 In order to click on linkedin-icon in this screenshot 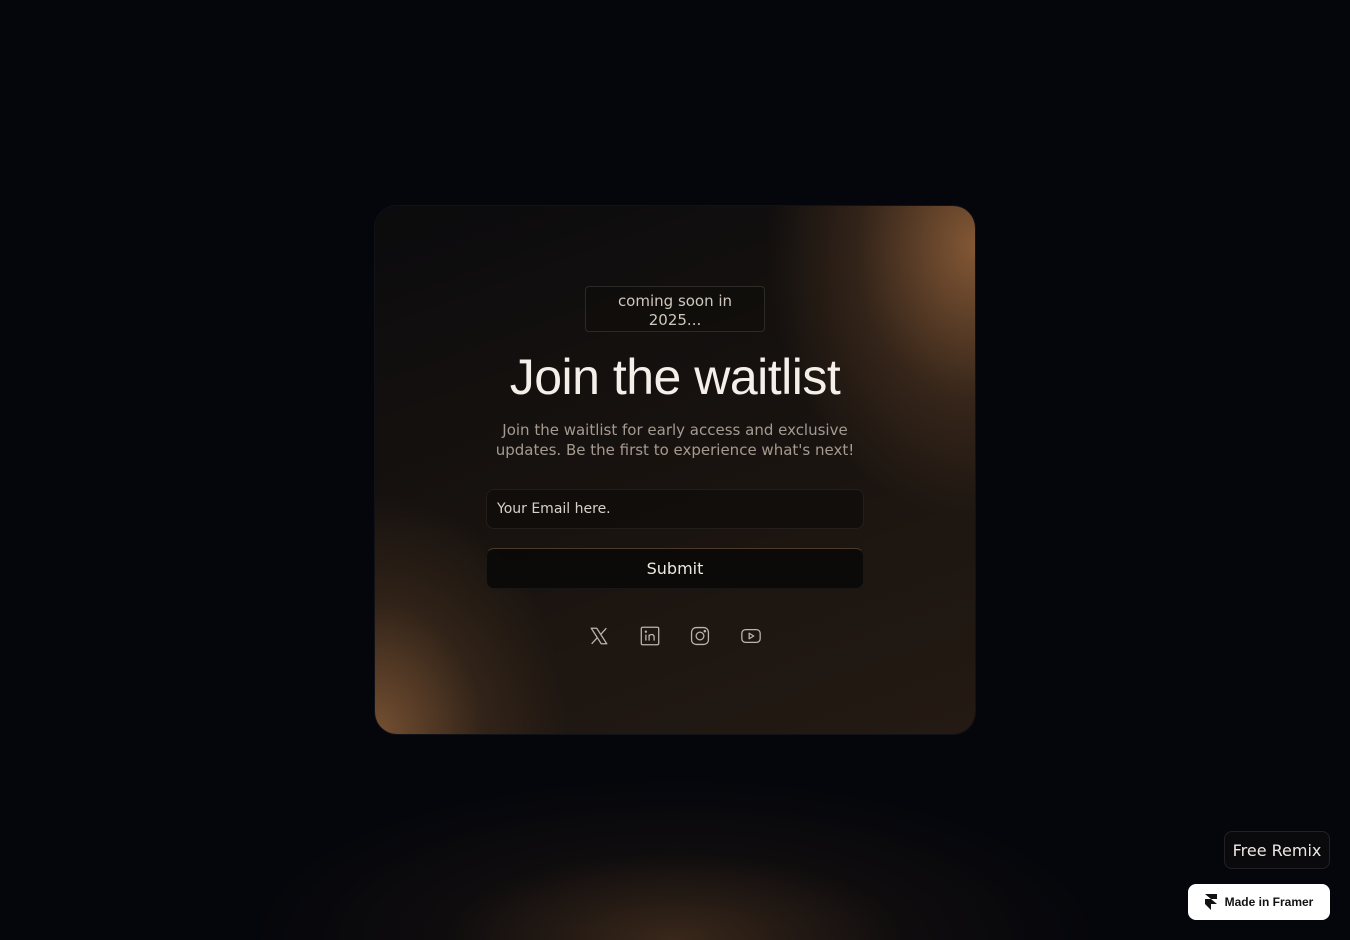, I will do `click(650, 636)`.